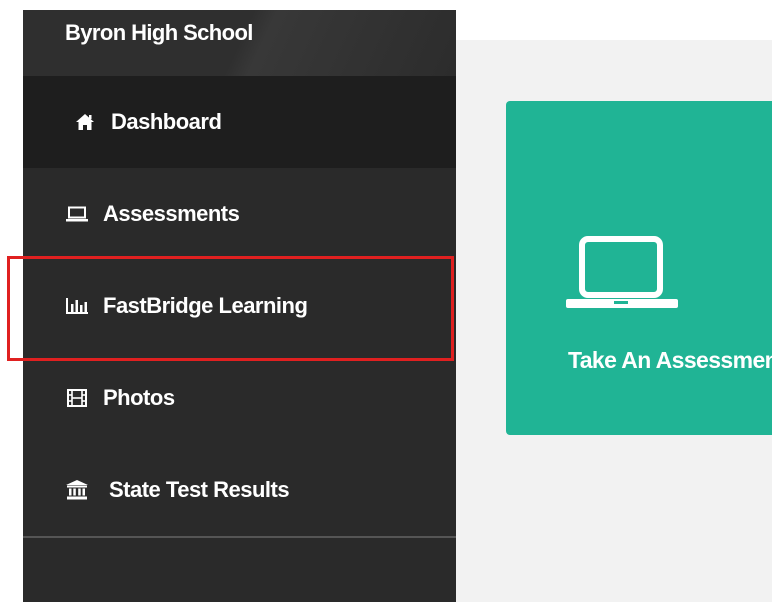  I want to click on sidebar-item-fastbridge-learning: FastBridge Learning, so click(239, 306).